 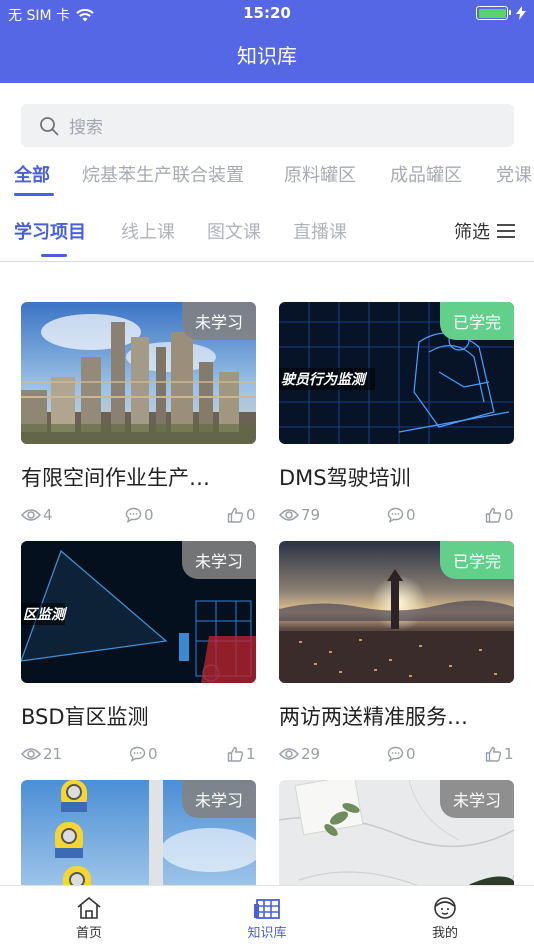 What do you see at coordinates (514, 174) in the screenshot?
I see `category-tab-party: 党课` at bounding box center [514, 174].